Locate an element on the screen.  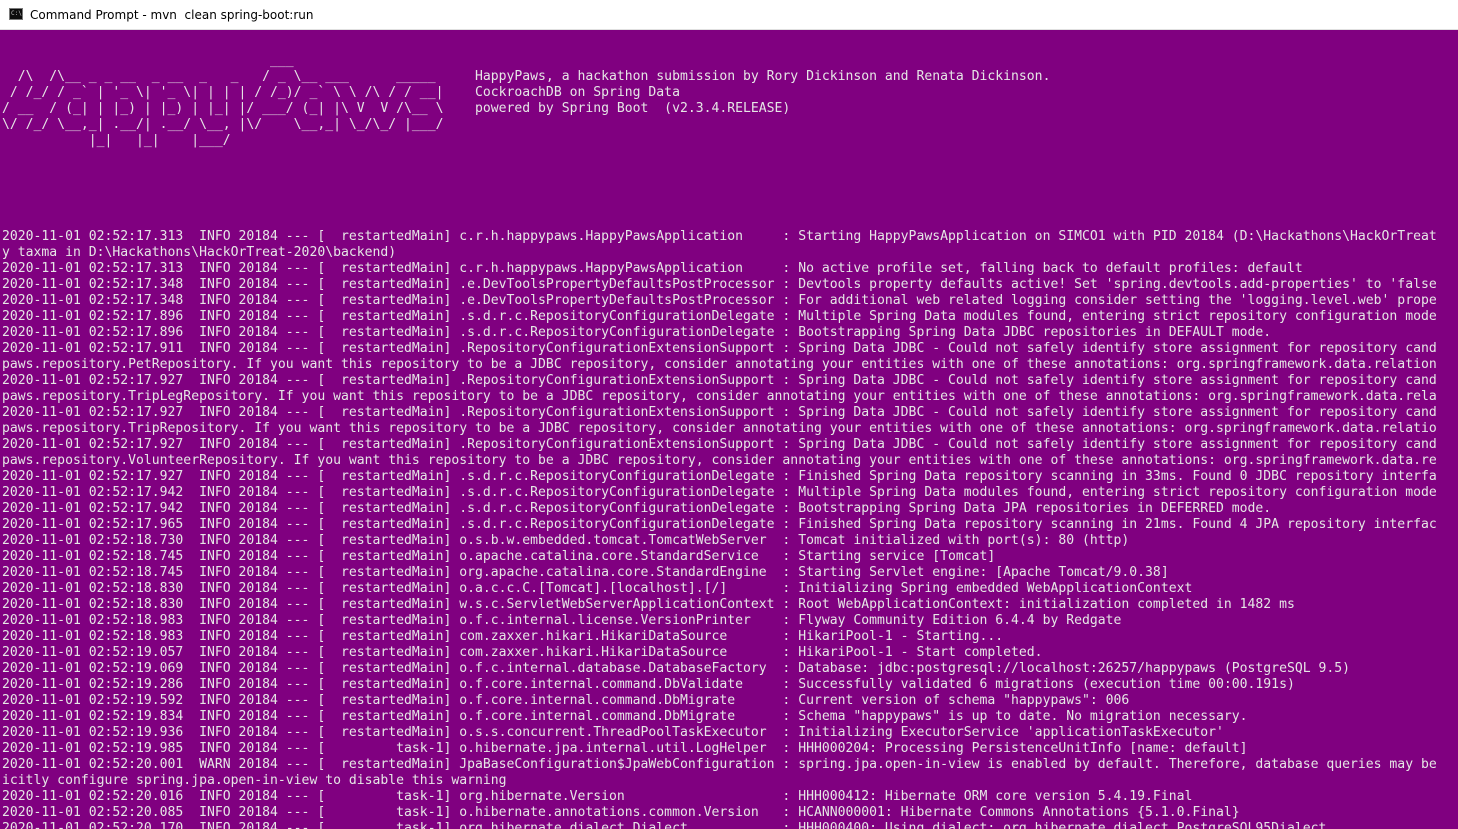
console-line: ___ is located at coordinates (148, 60).